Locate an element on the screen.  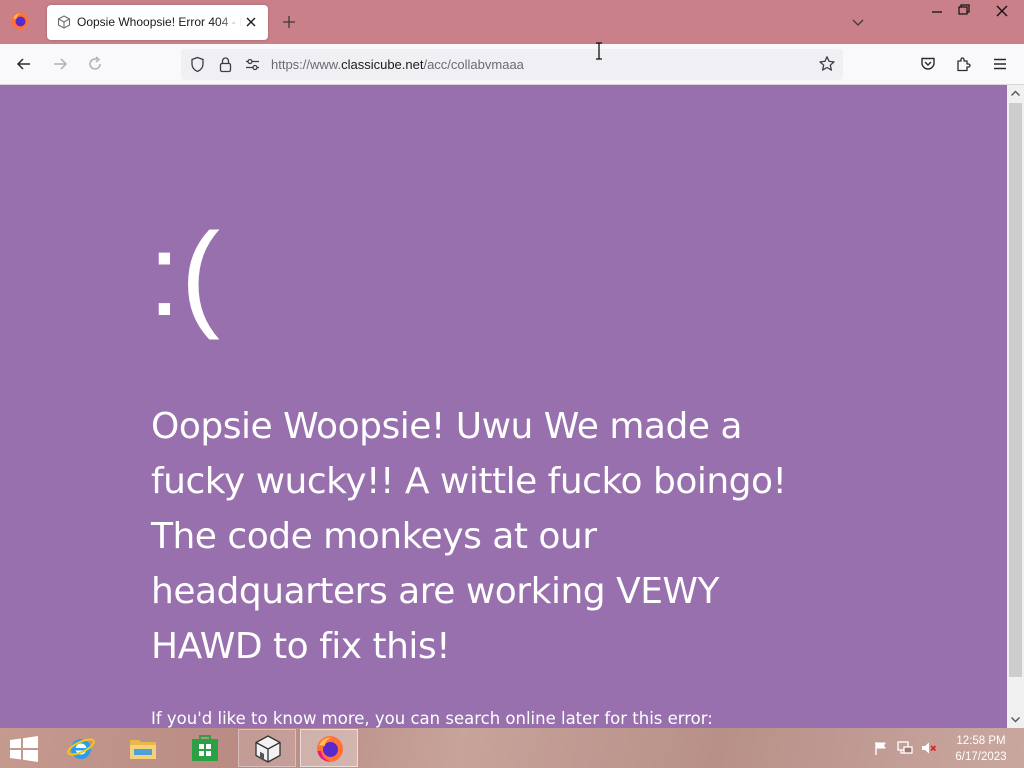
text-cursor-icon is located at coordinates (599, 51).